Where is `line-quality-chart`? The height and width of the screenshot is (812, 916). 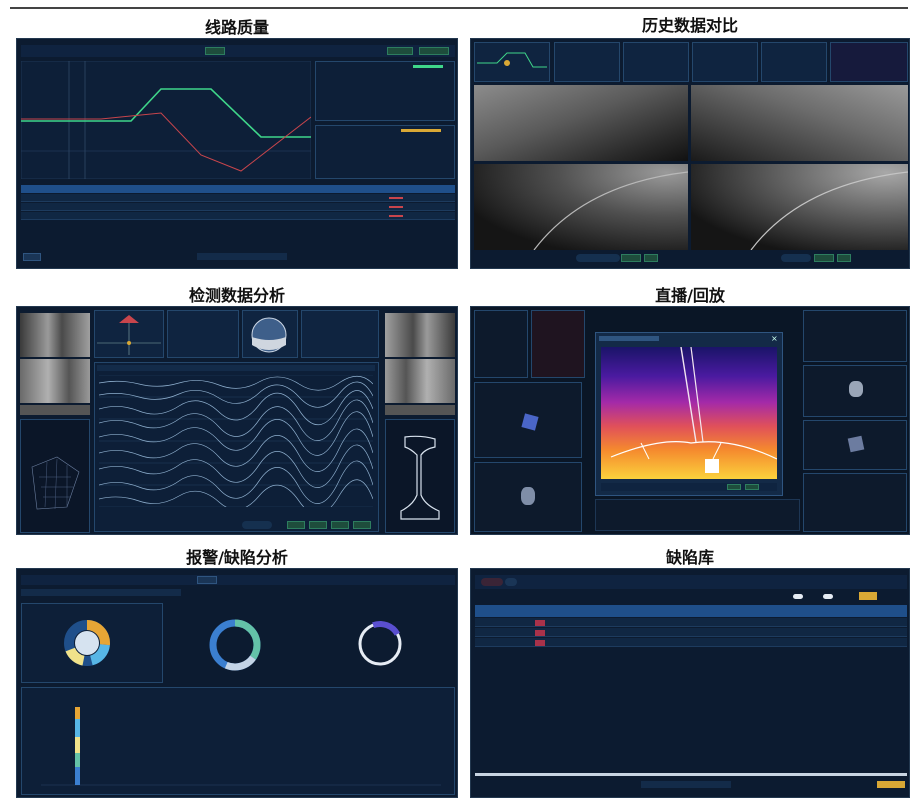
line-quality-chart is located at coordinates (166, 120).